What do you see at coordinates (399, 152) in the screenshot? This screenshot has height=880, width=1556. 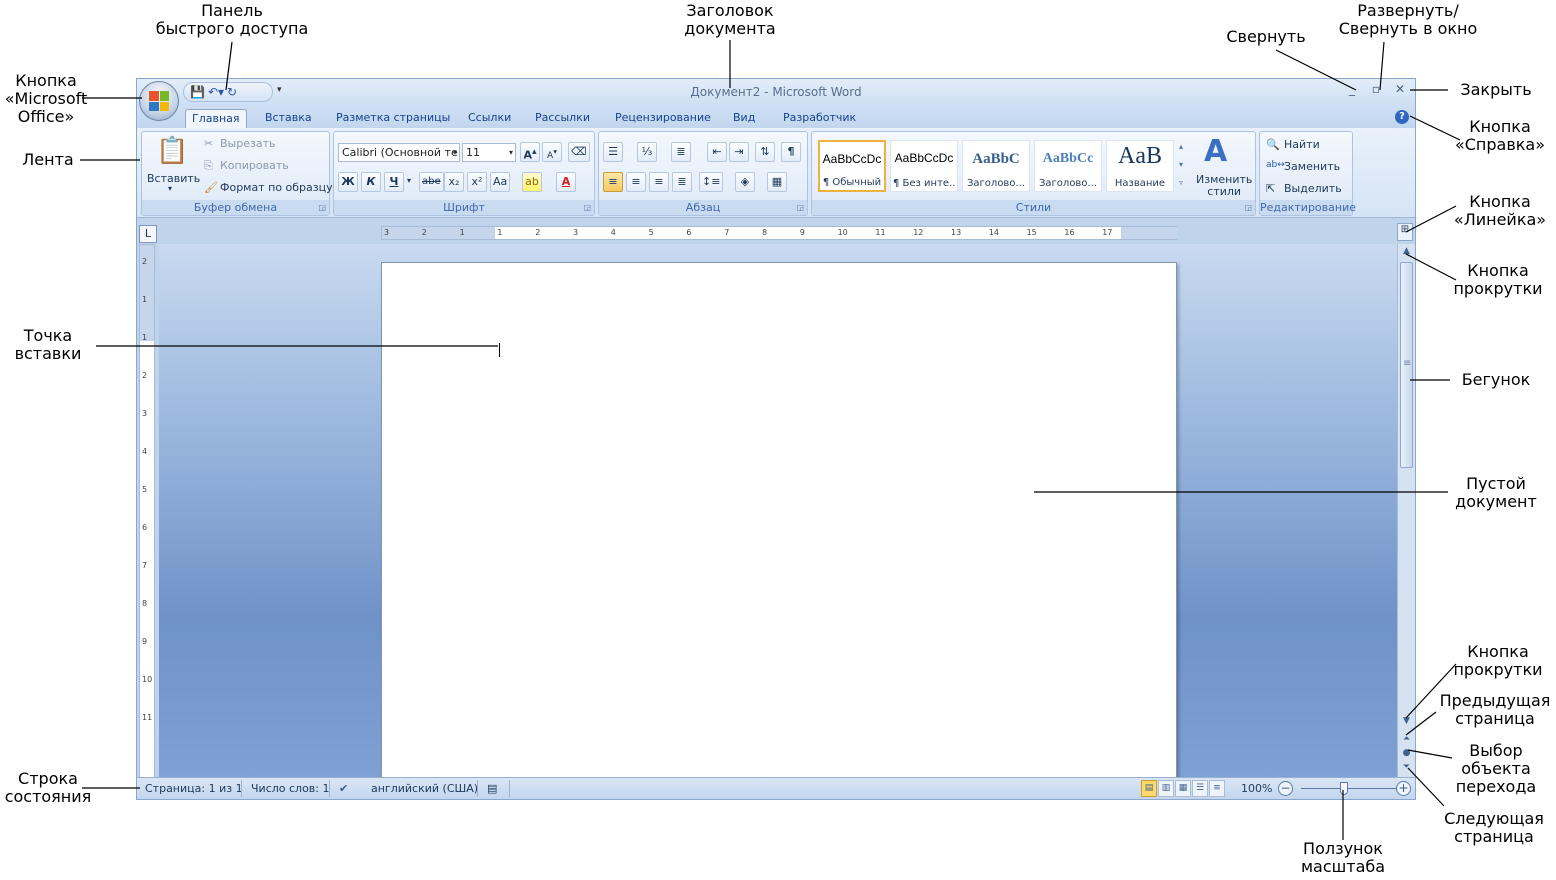 I see `font-name-combo: Calibri (Основной те ▾` at bounding box center [399, 152].